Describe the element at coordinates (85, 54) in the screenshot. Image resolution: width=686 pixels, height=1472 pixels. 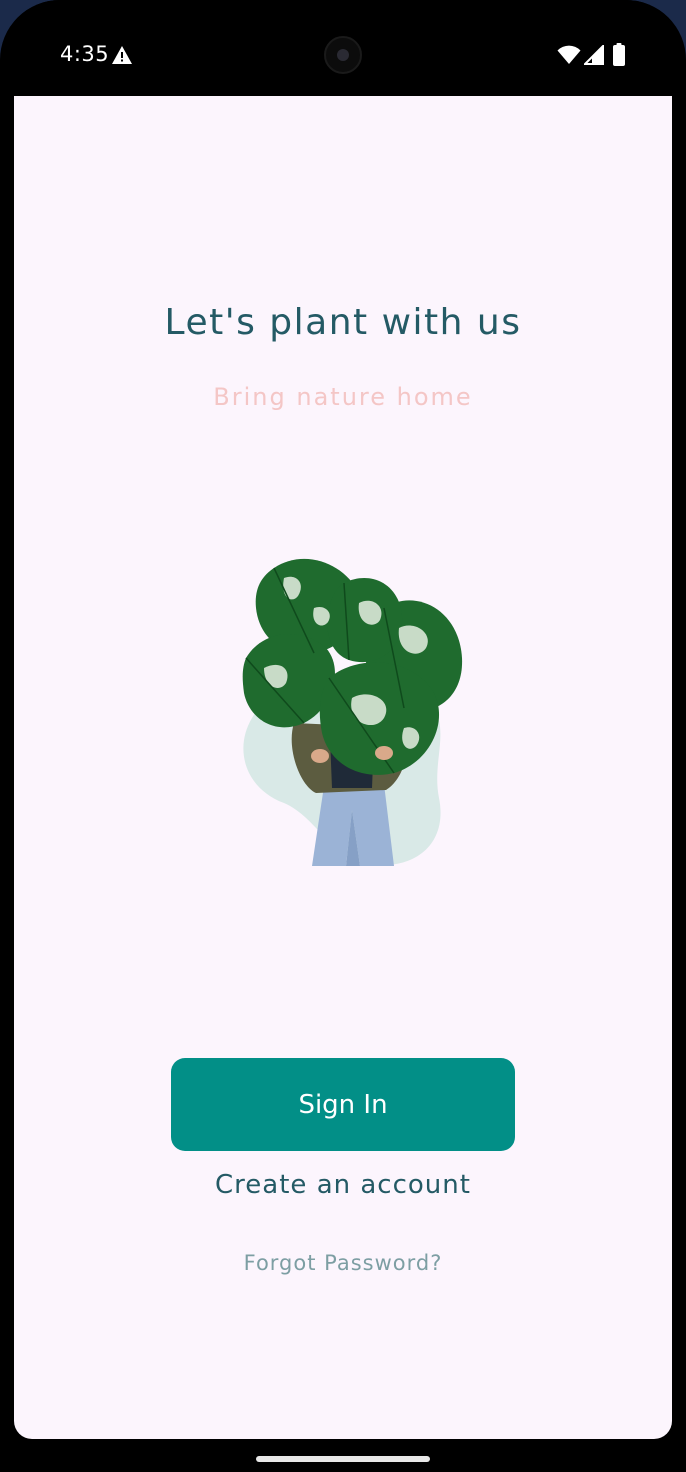
I see `status-time: 4:35` at that location.